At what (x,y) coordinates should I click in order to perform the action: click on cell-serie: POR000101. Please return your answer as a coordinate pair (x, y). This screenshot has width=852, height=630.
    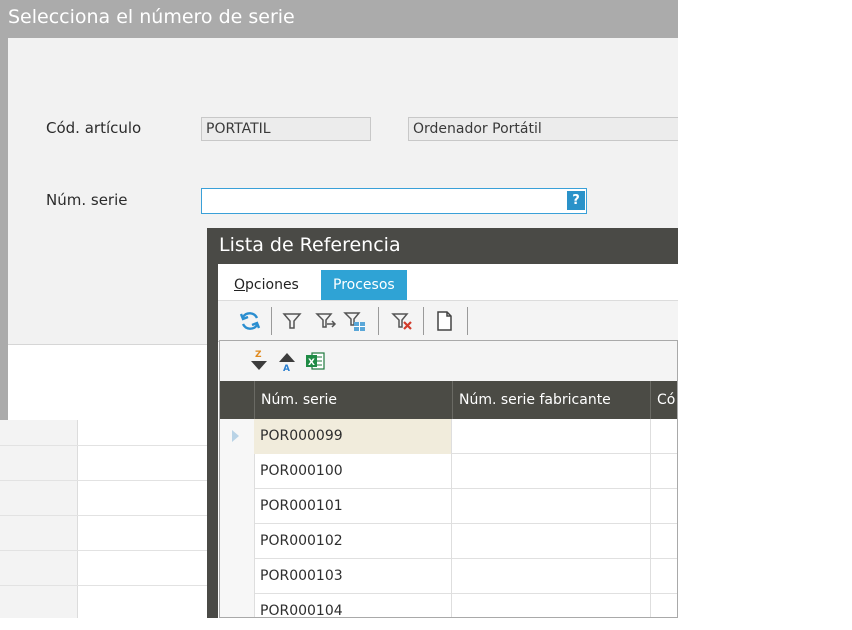
    Looking at the image, I should click on (353, 506).